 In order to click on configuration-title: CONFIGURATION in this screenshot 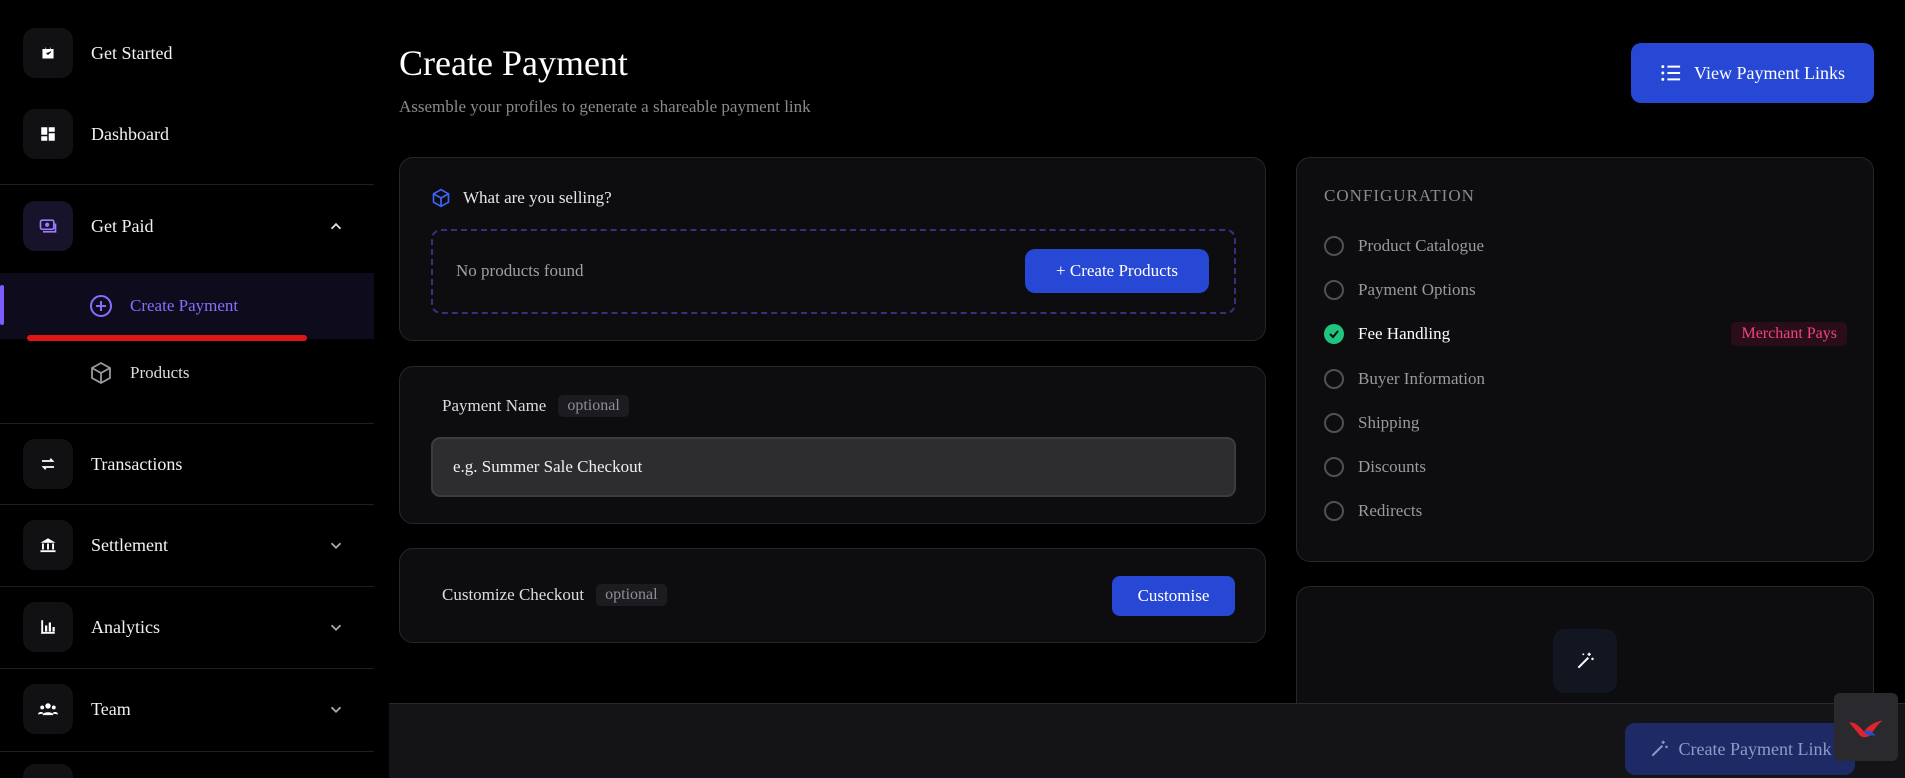, I will do `click(1399, 195)`.